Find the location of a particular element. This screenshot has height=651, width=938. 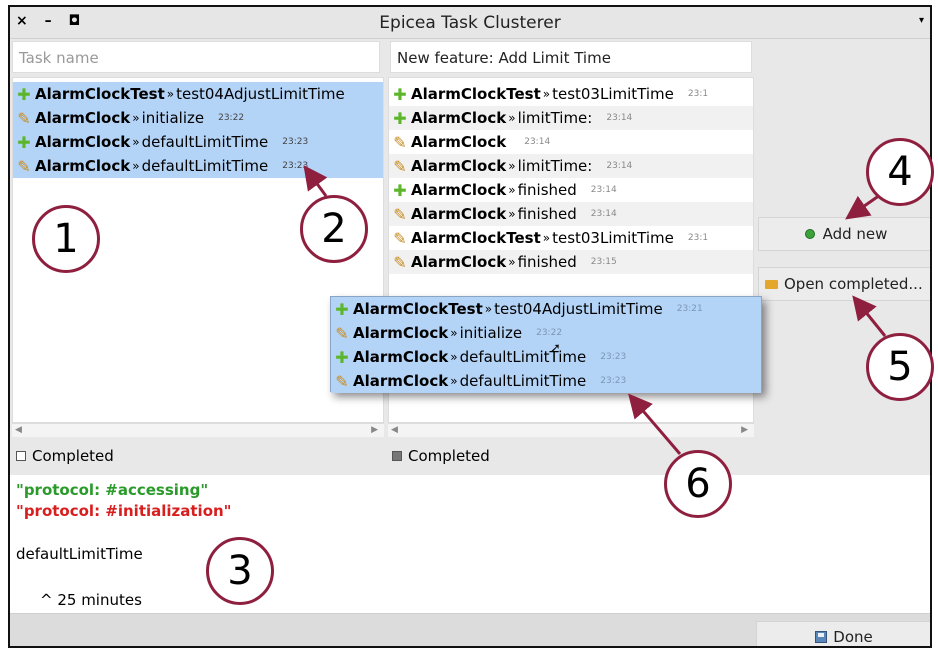

callout-2: 2 is located at coordinates (334, 229).